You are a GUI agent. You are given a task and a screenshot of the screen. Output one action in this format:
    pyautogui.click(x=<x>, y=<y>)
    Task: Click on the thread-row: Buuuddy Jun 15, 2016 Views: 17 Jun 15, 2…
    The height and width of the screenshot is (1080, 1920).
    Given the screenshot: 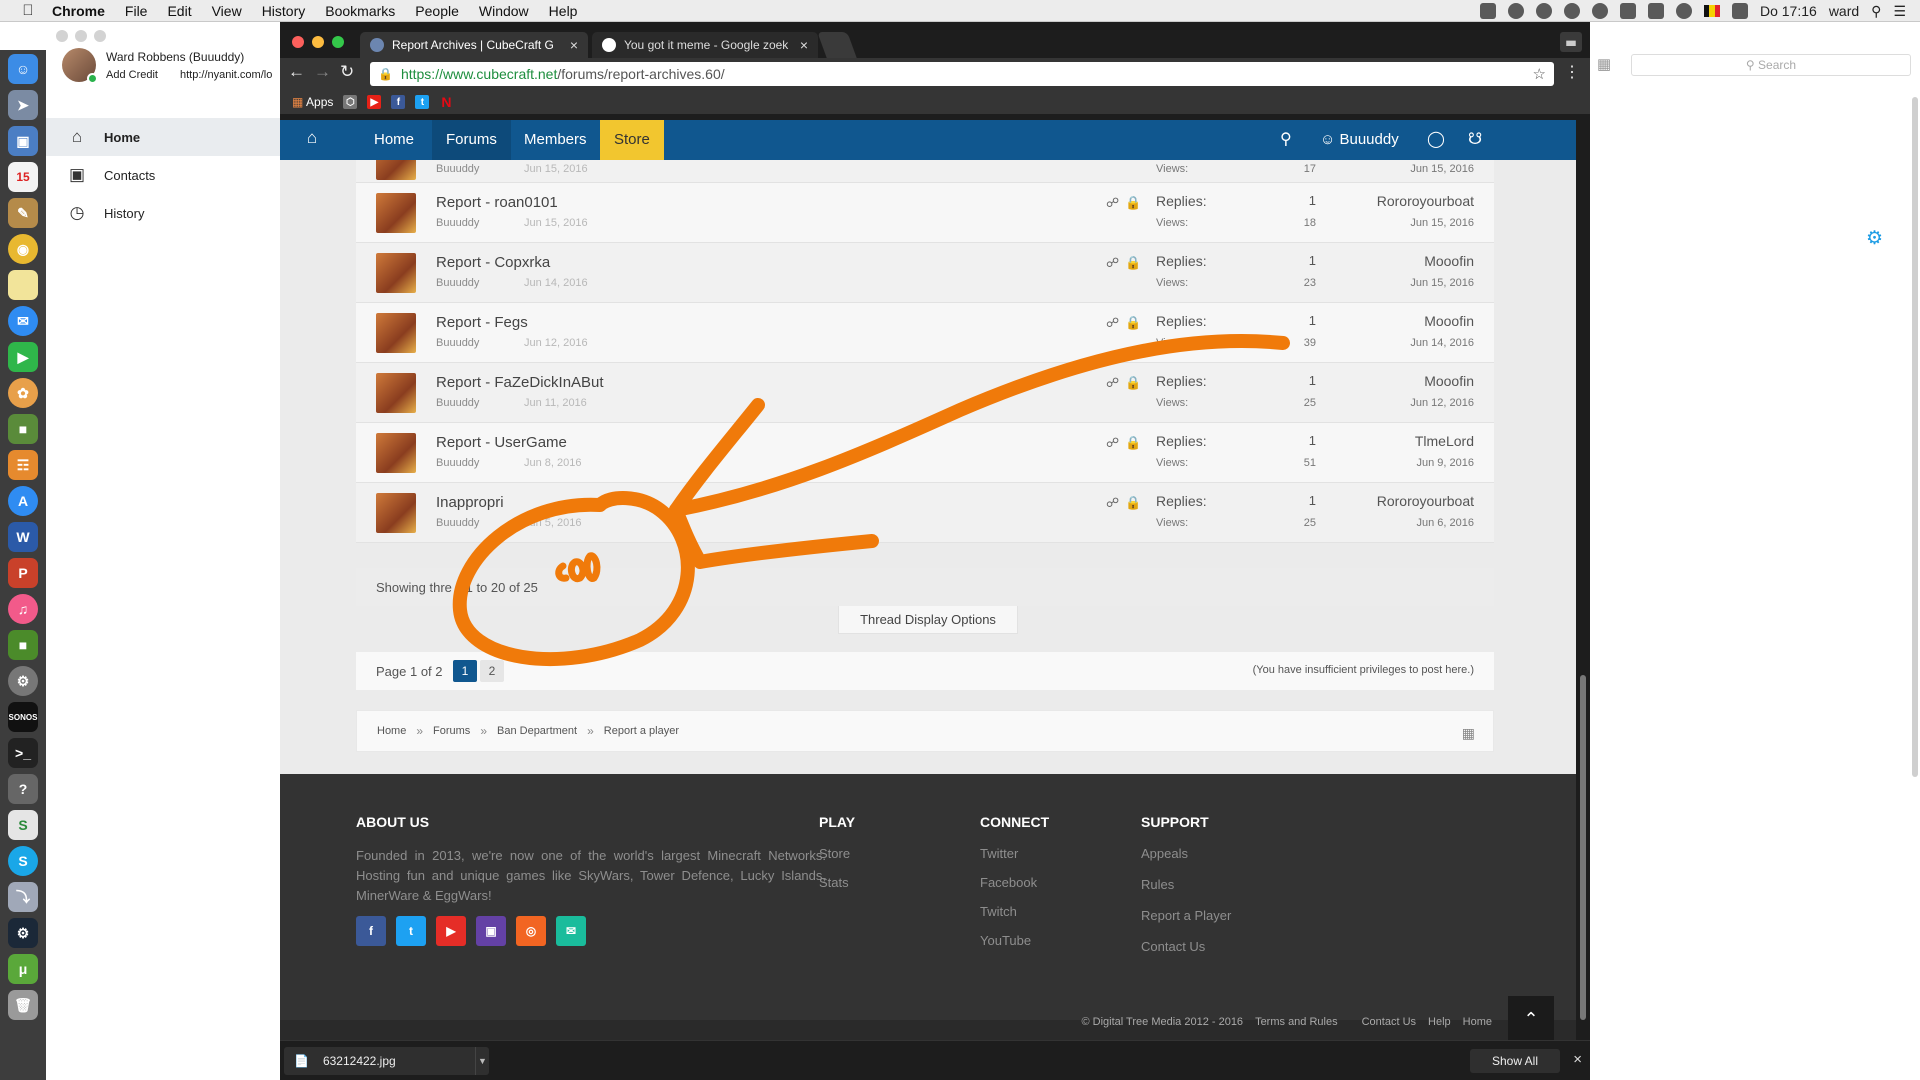 What is the action you would take?
    pyautogui.click(x=925, y=171)
    